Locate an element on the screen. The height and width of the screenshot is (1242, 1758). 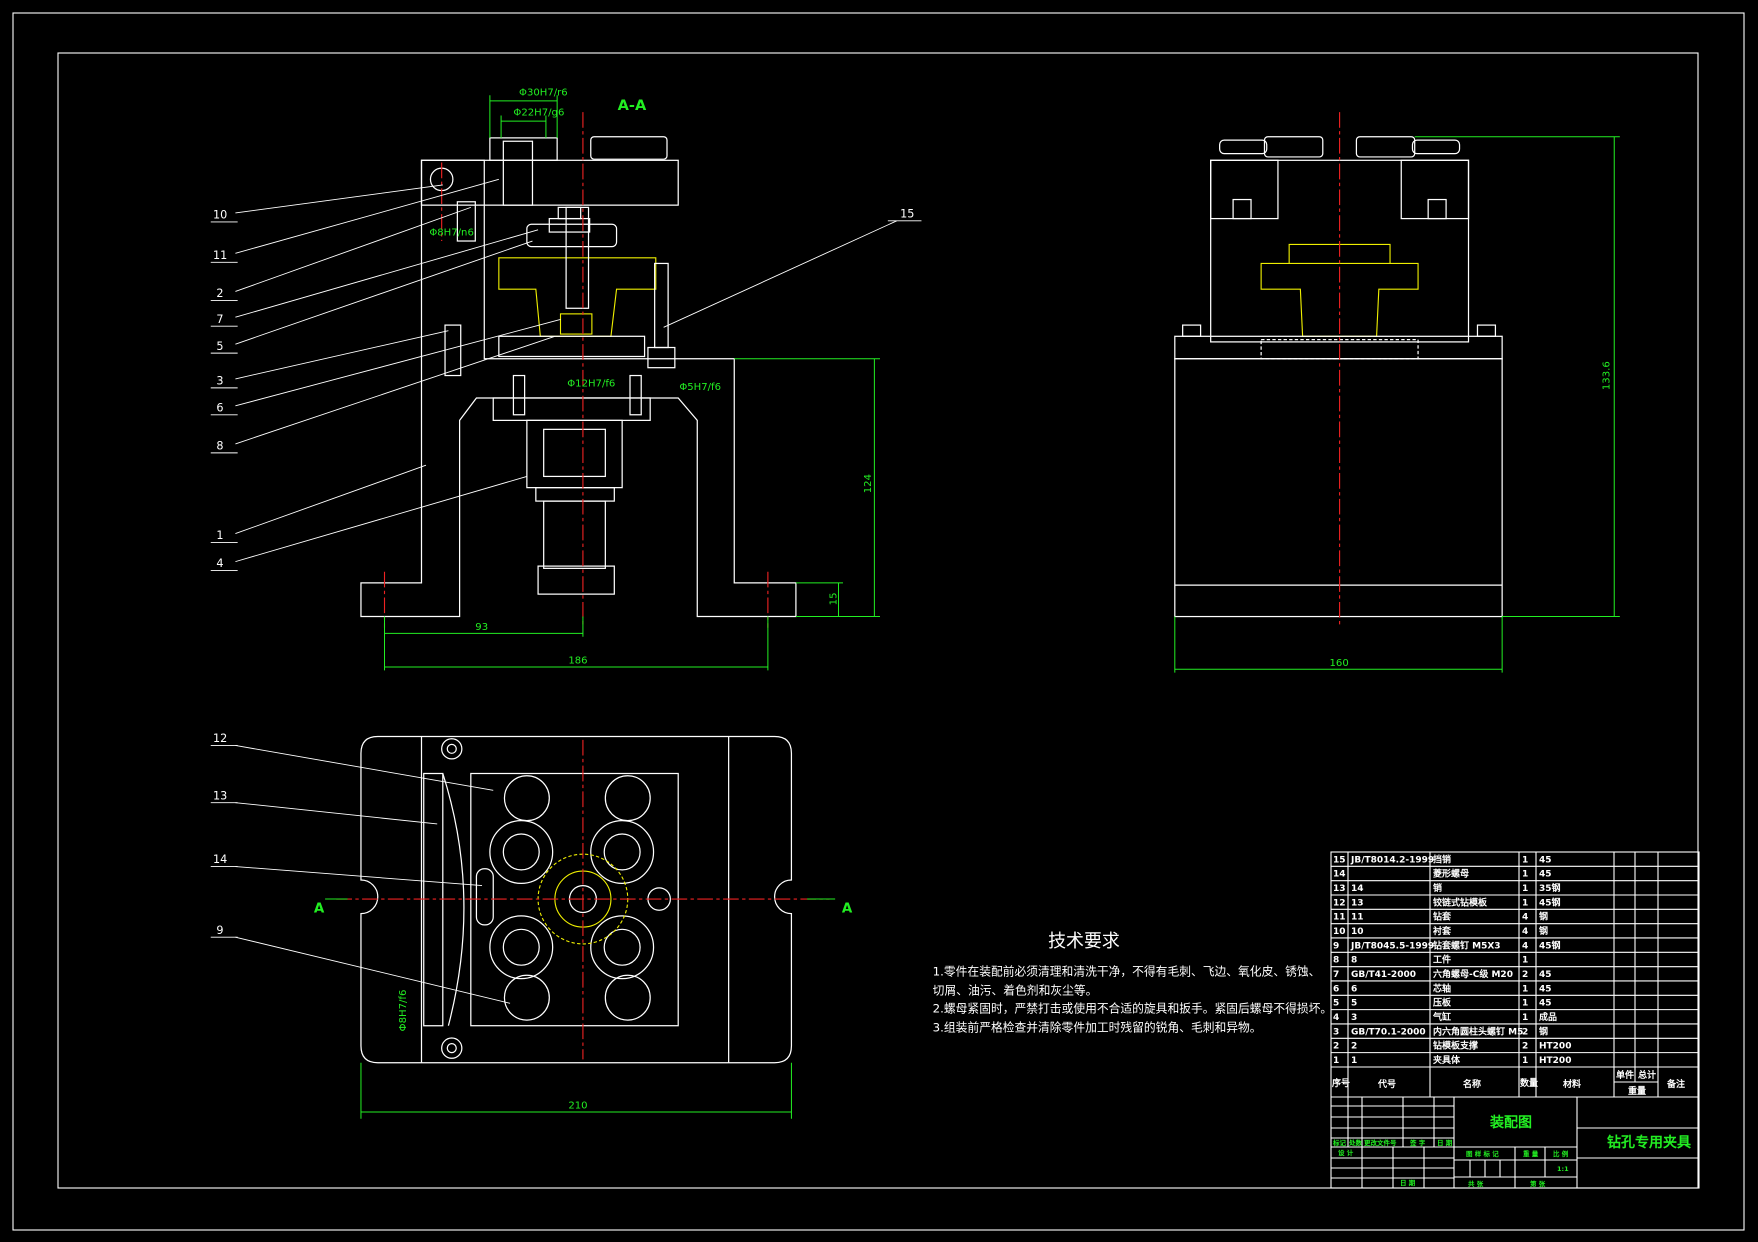
parts-list-cell: 铰链式钻模板 is located at coordinates (1460, 902).